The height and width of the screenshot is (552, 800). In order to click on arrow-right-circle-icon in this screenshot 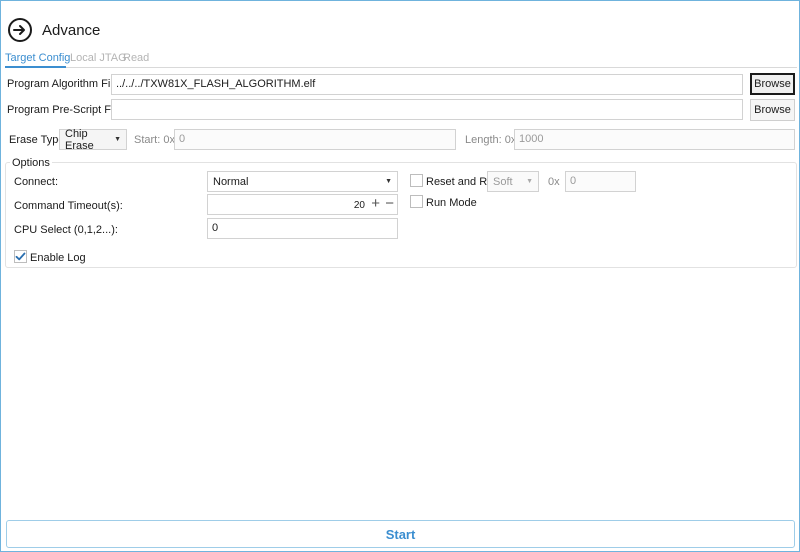, I will do `click(20, 30)`.